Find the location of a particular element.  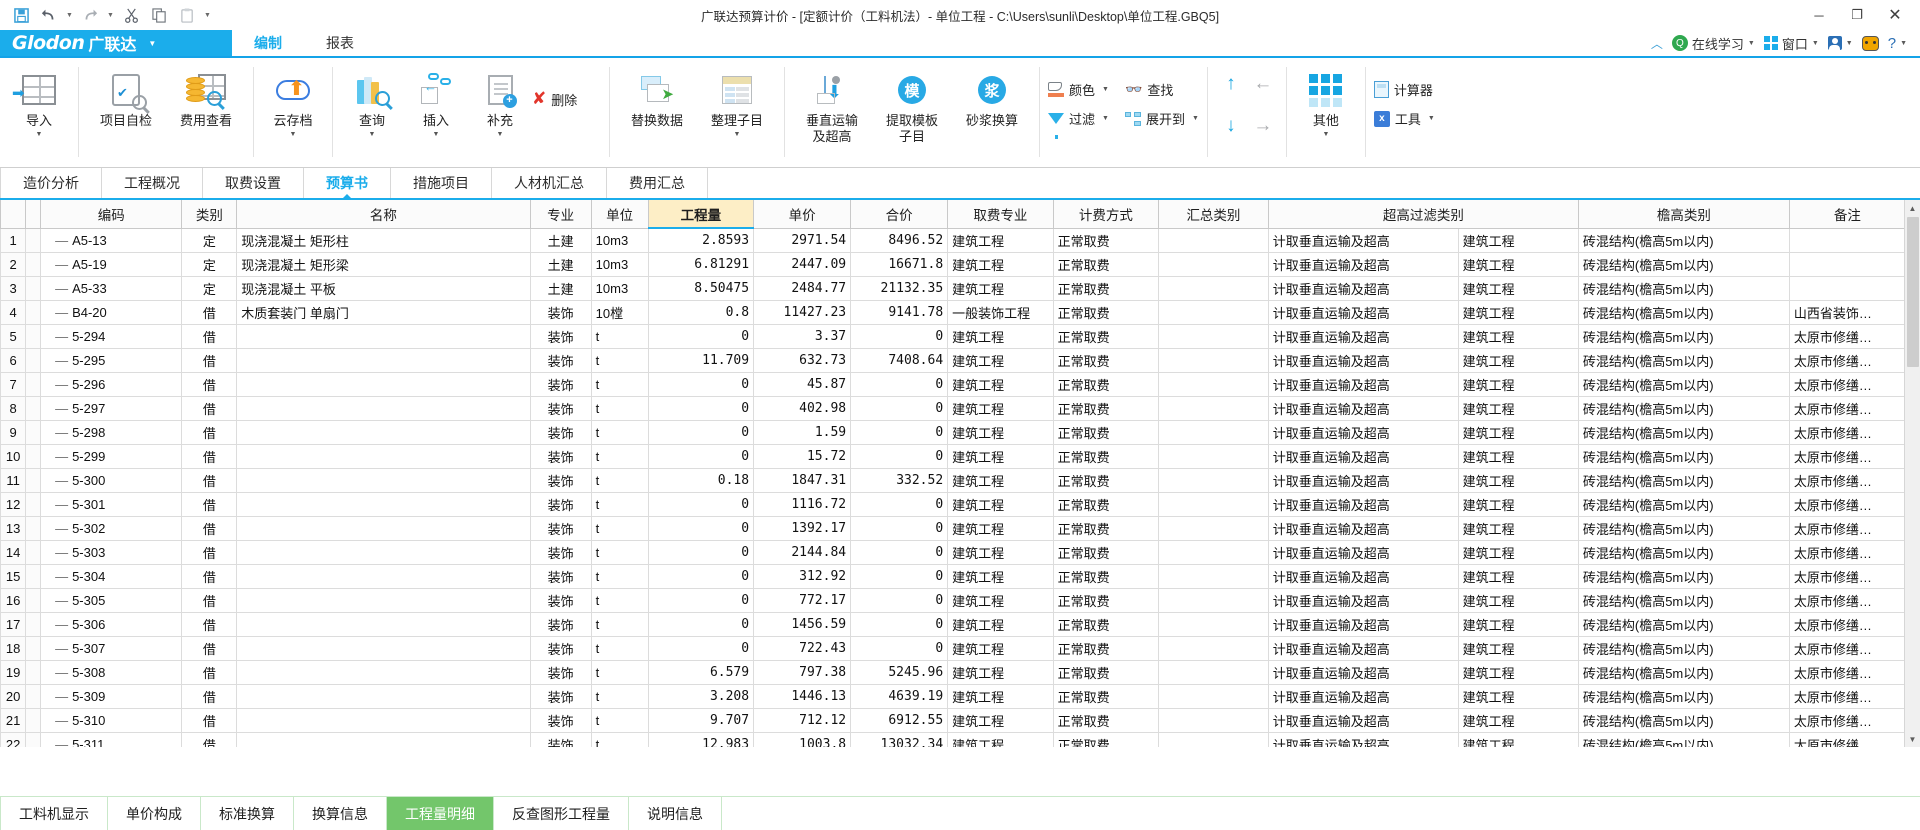

cell-unit-price: 632.73 is located at coordinates (802, 360).